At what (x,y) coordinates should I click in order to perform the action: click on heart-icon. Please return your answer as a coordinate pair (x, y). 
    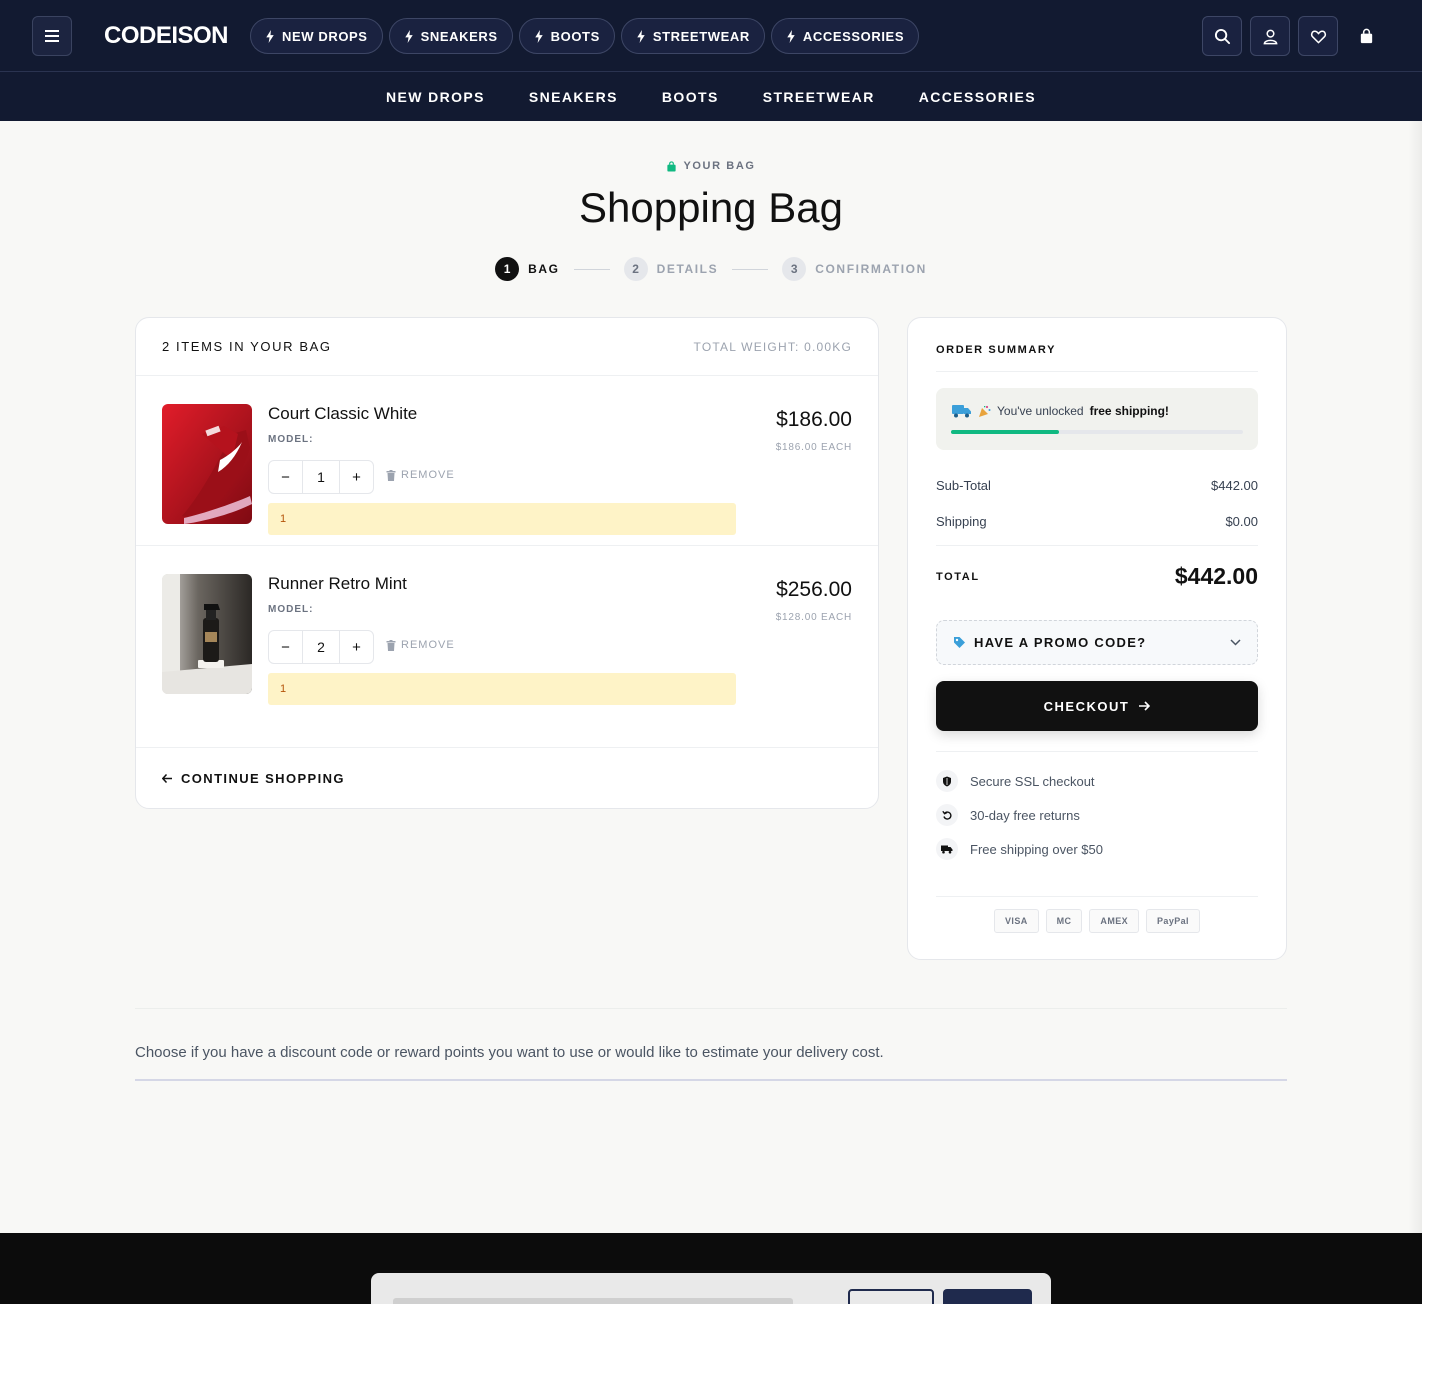
    Looking at the image, I should click on (1318, 36).